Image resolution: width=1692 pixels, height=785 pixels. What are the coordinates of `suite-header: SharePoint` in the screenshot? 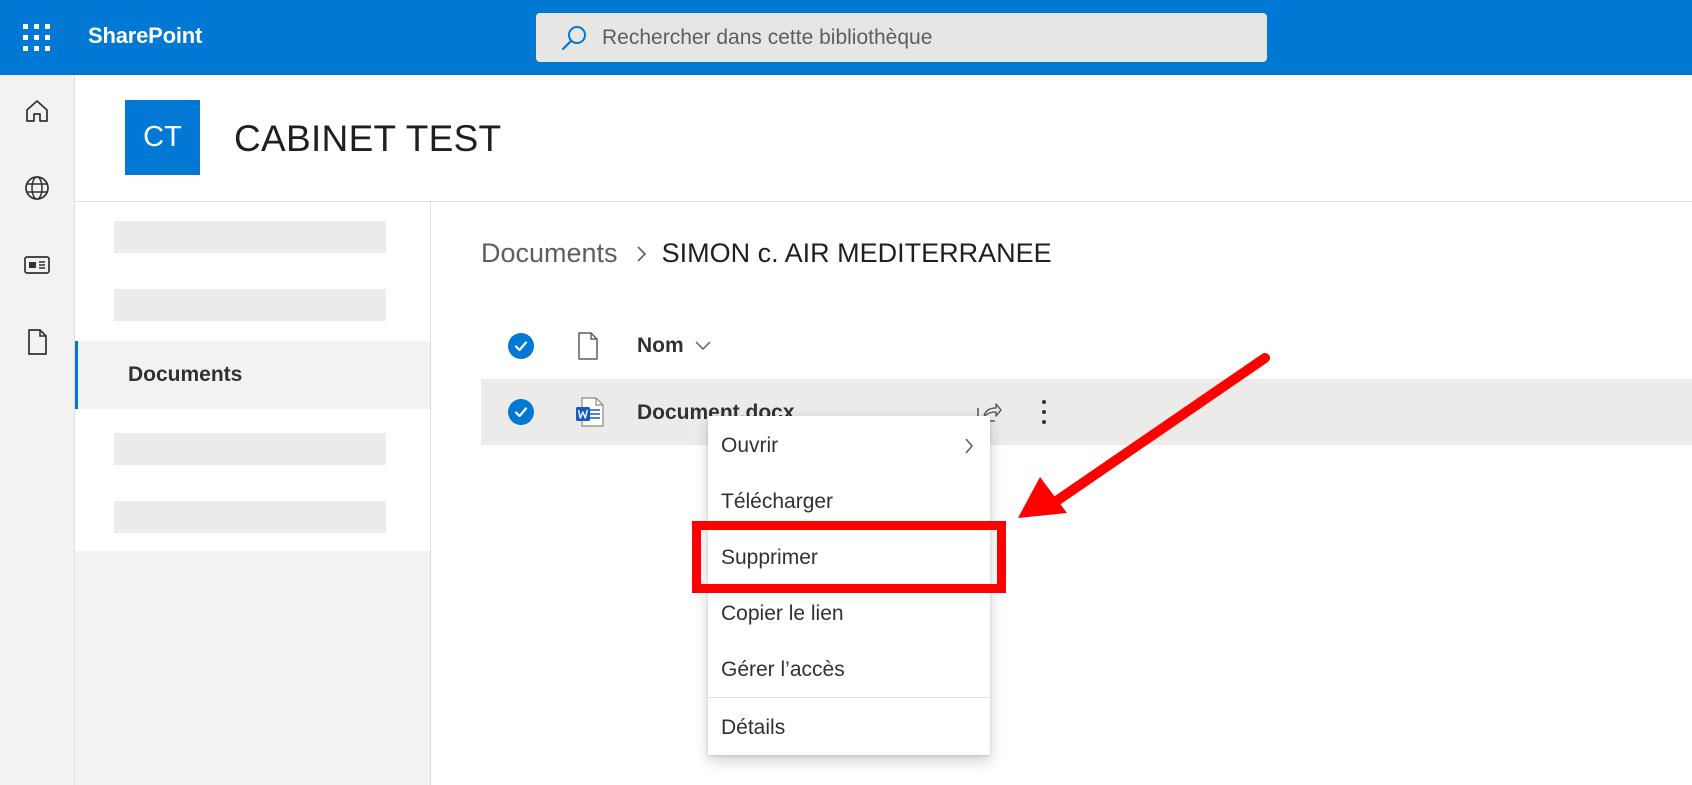 It's located at (846, 37).